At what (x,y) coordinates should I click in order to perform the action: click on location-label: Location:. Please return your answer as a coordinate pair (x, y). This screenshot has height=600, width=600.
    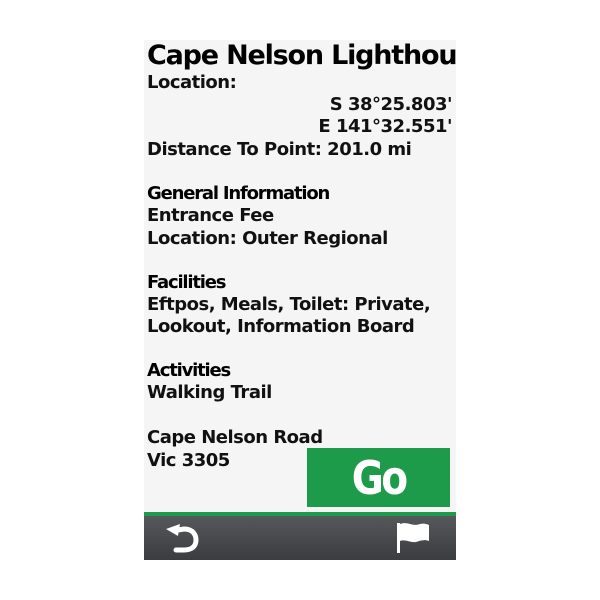
    Looking at the image, I should click on (192, 82).